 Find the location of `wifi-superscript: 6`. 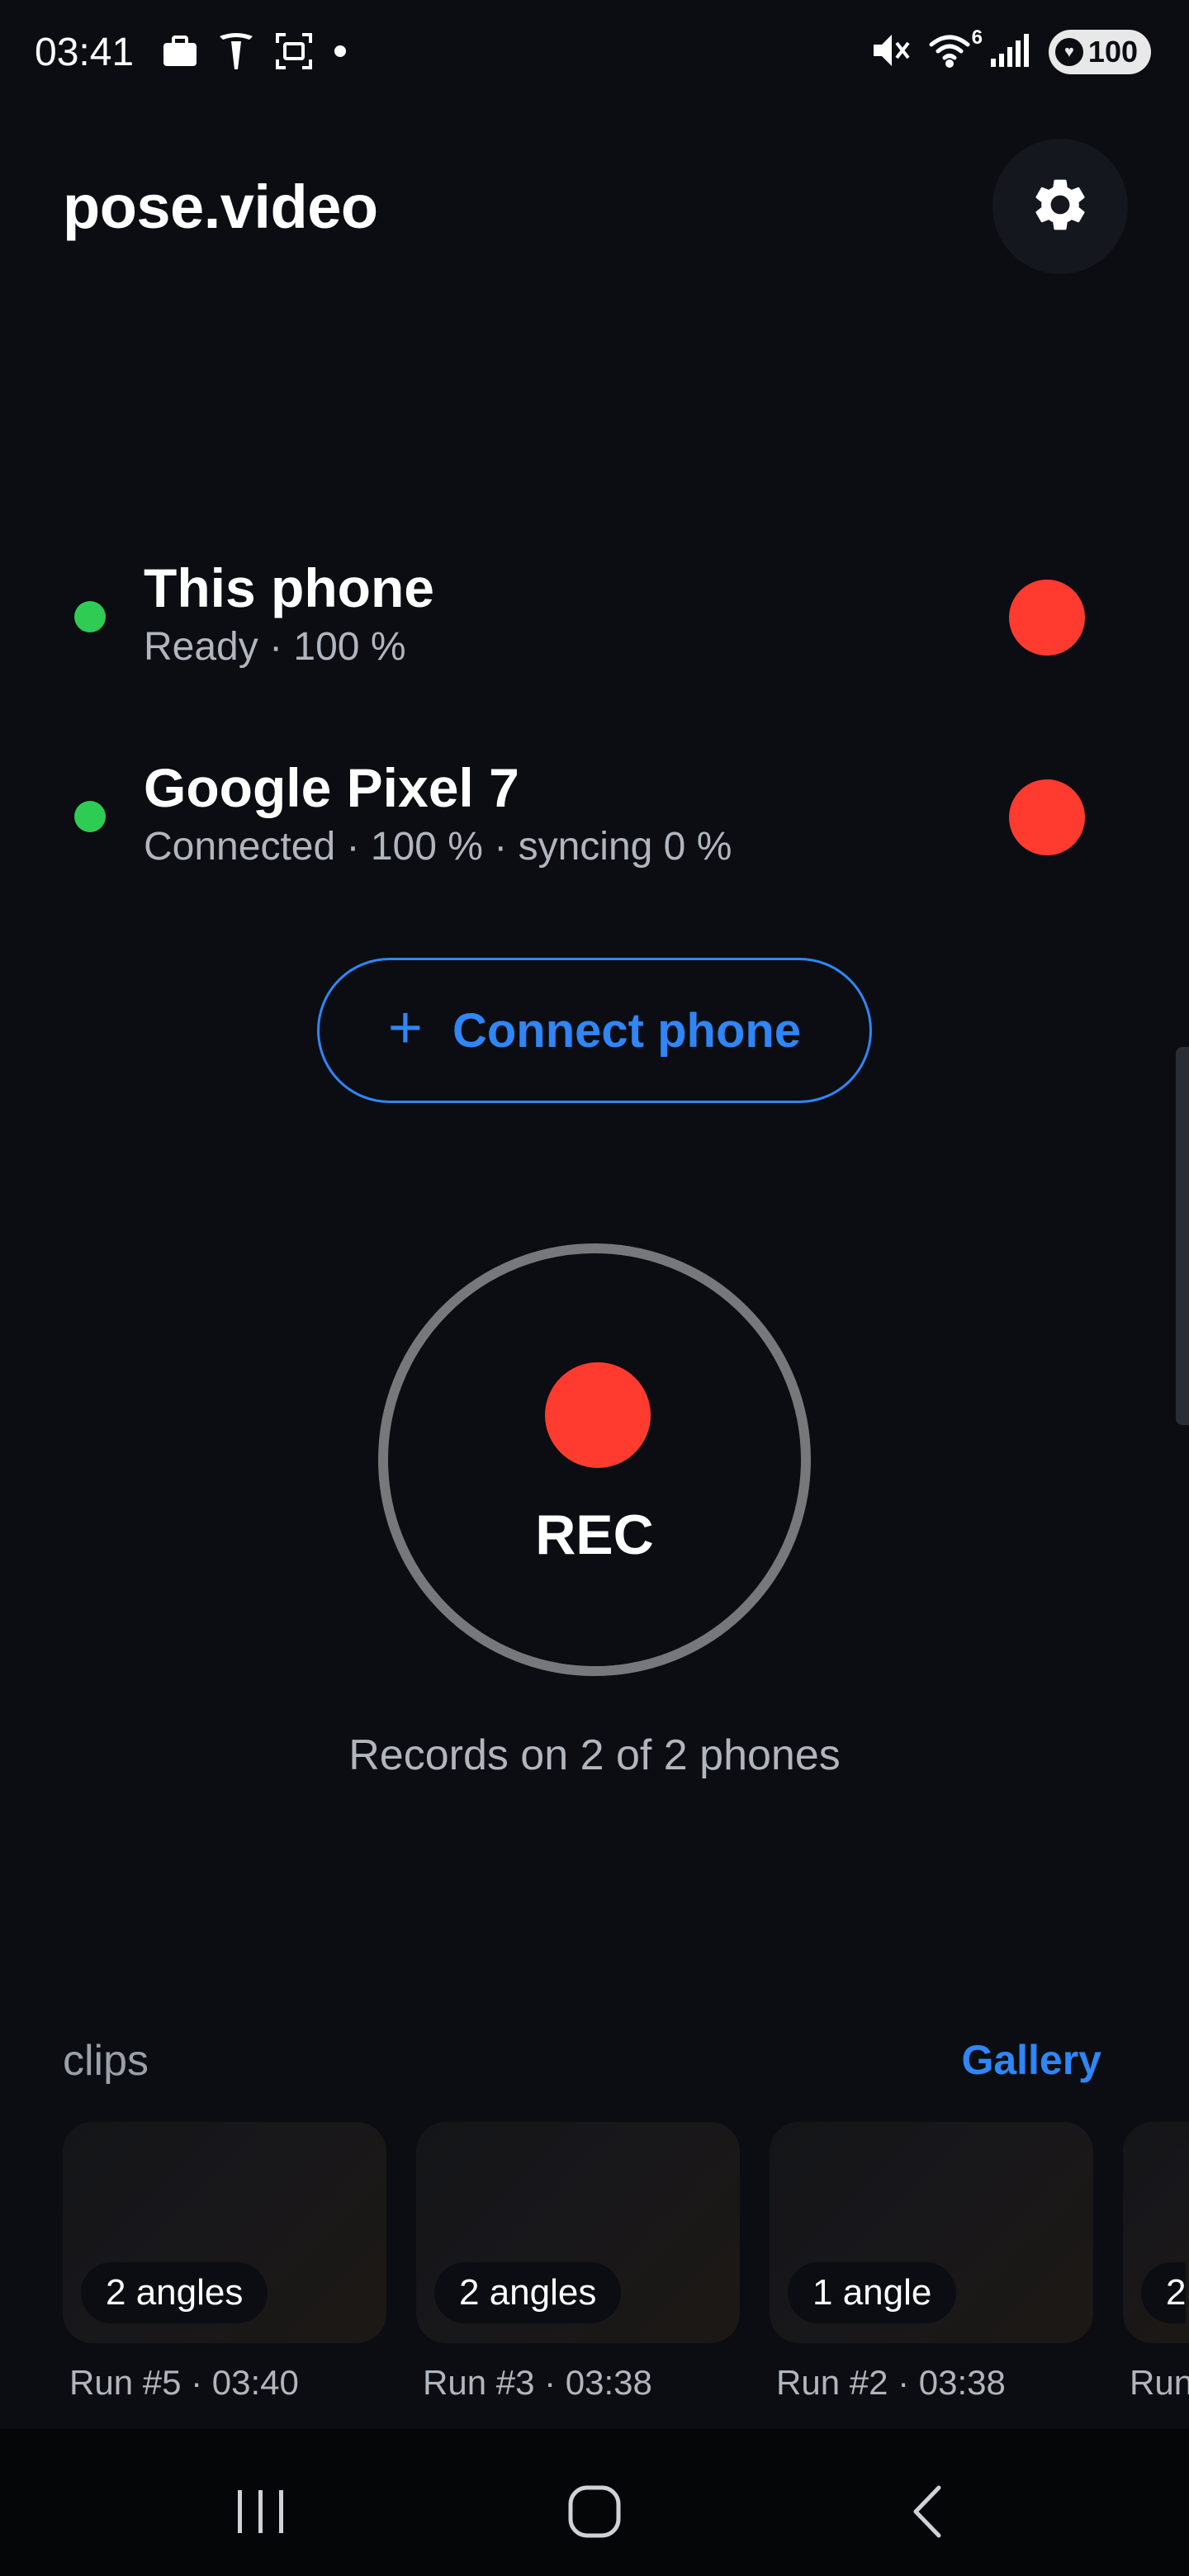

wifi-superscript: 6 is located at coordinates (977, 37).